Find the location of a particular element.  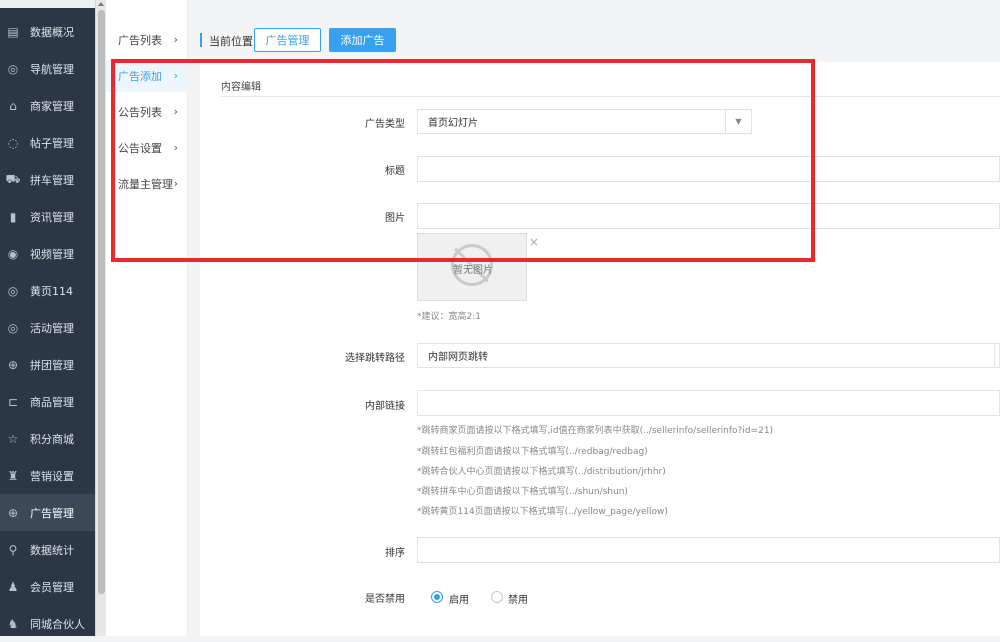

sidebar-item: ◎ 黄页114 is located at coordinates (47, 290).